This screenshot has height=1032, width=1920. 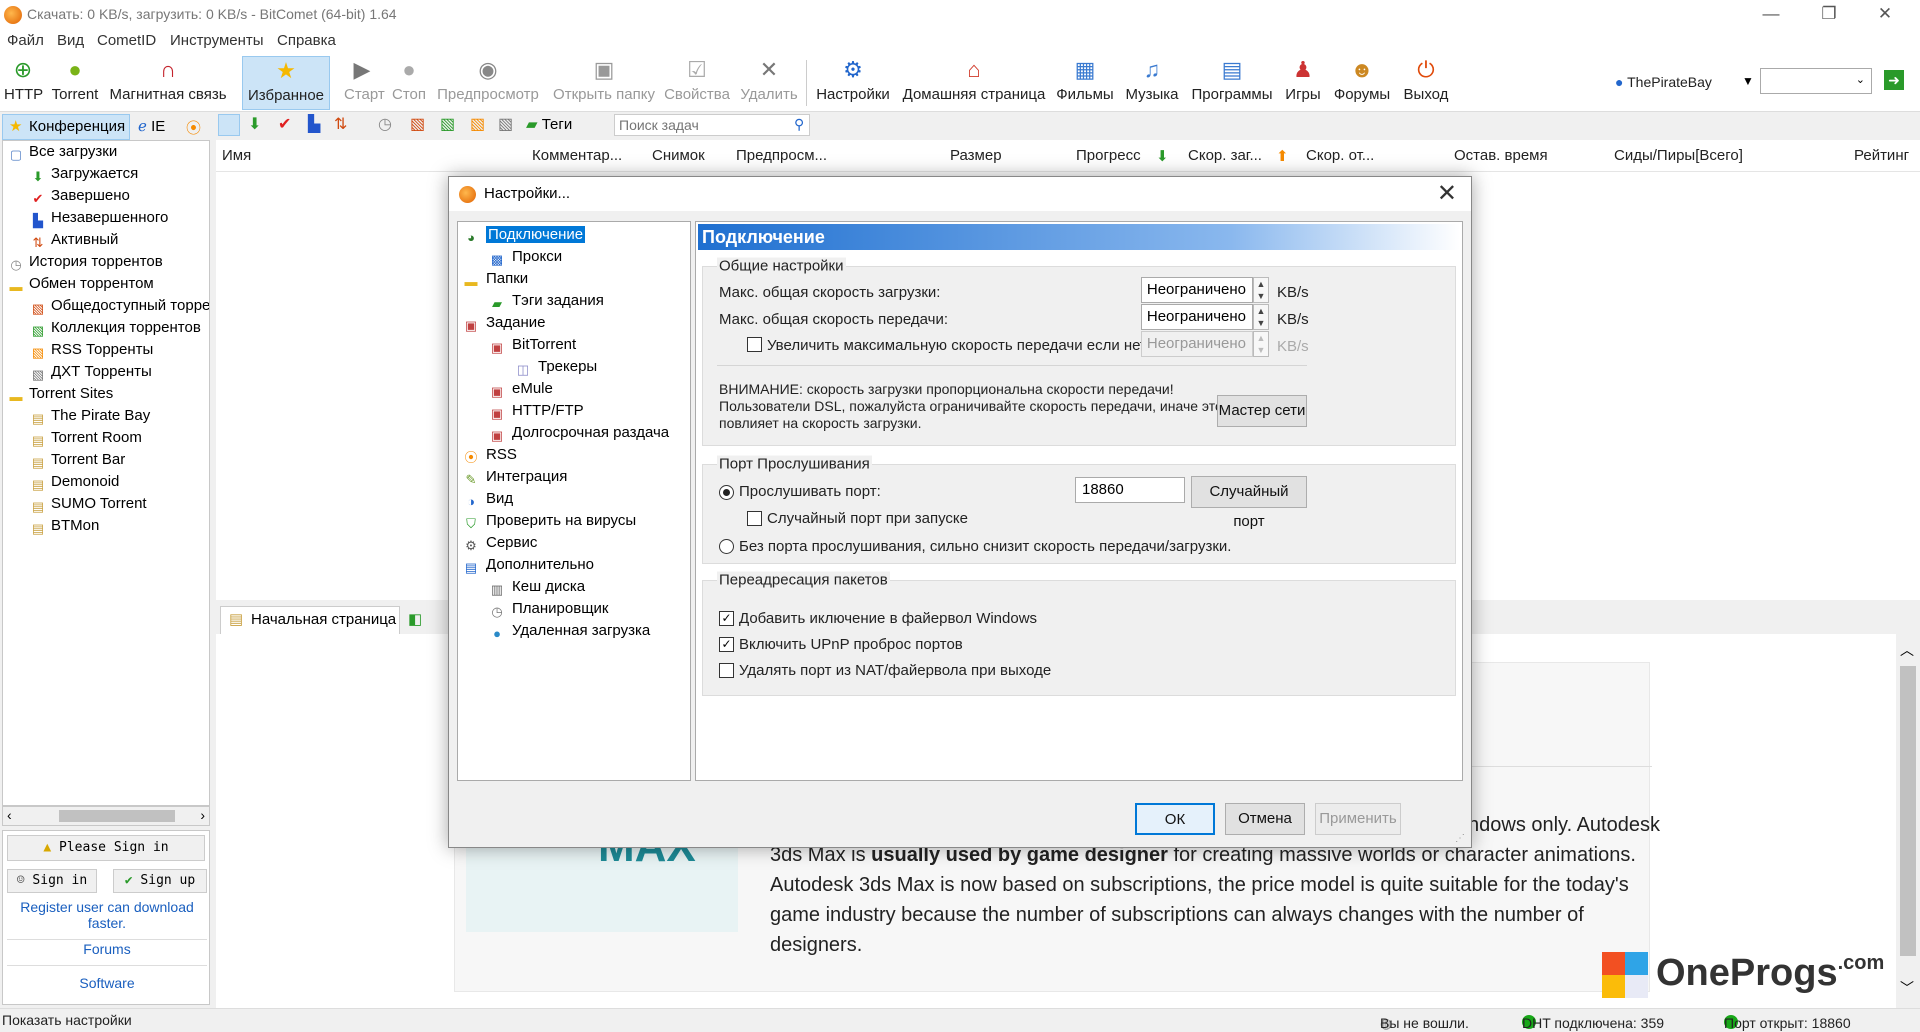 I want to click on delete-button: ✕ Удалить, so click(x=769, y=83).